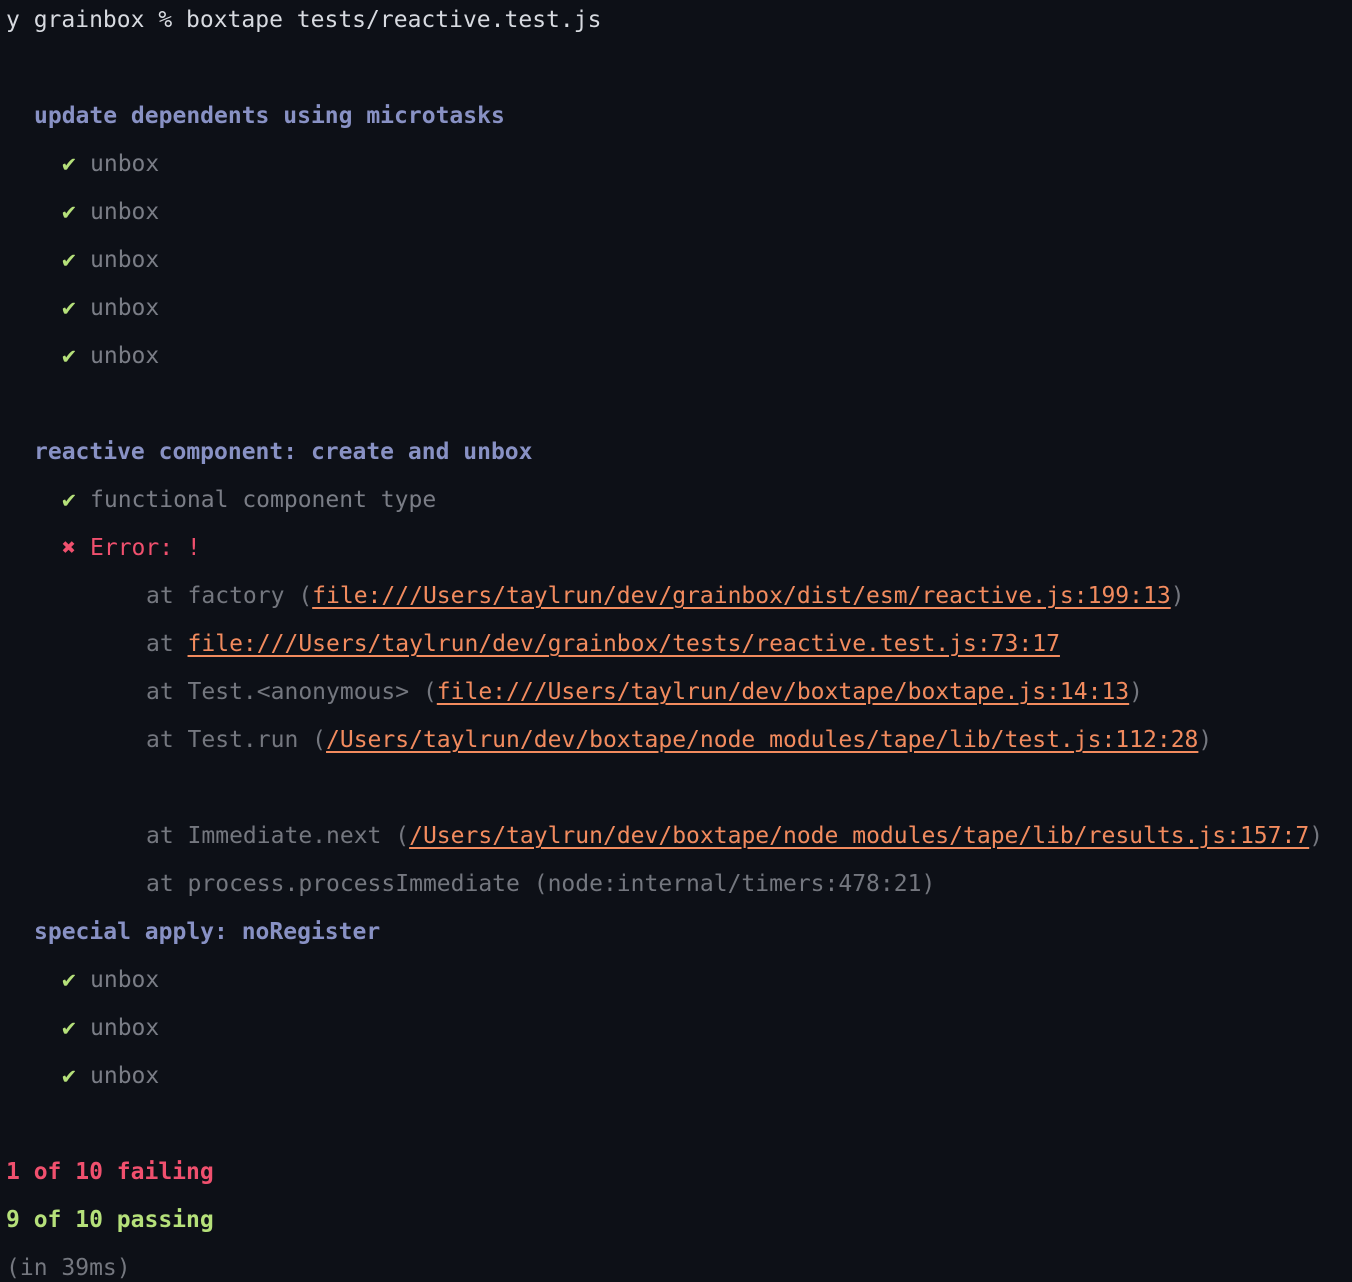 This screenshot has height=1282, width=1352. I want to click on stack-frame-prefix: at Test.run (, so click(236, 740).